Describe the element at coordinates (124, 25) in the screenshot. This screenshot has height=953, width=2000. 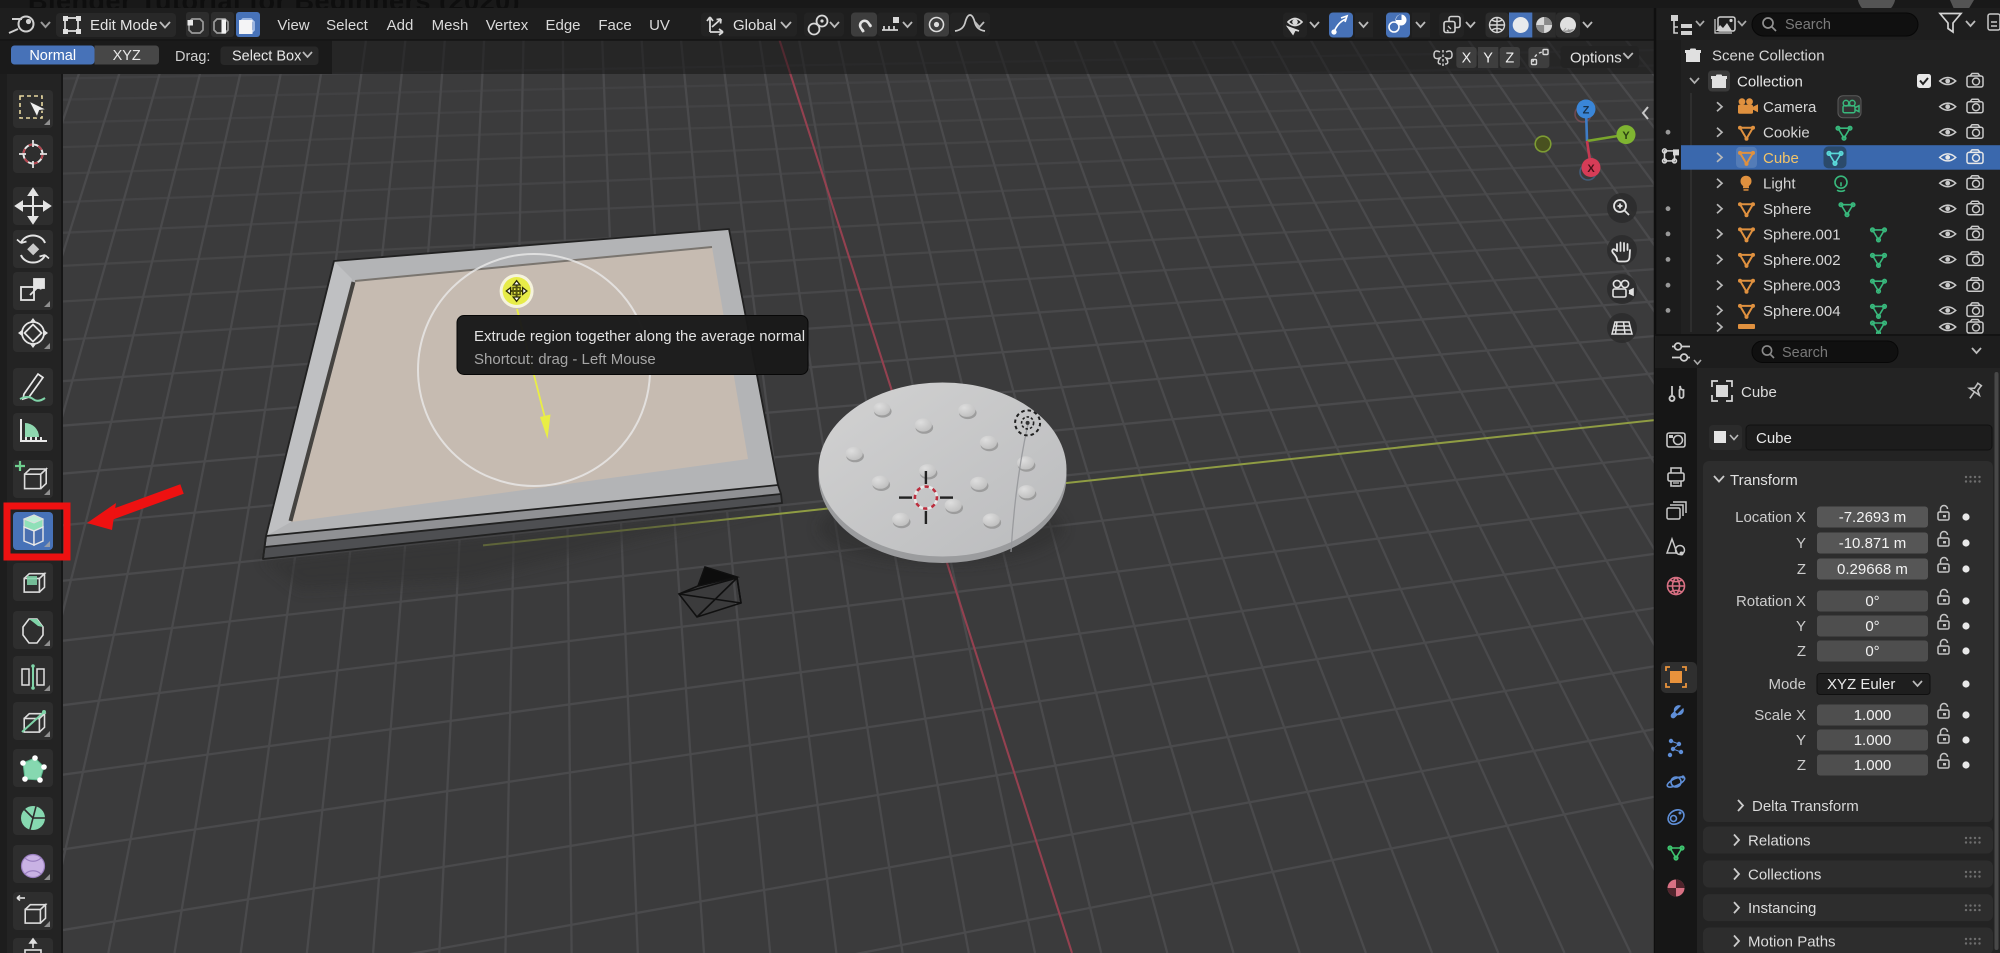
I see `svg-text: Edit Mode` at that location.